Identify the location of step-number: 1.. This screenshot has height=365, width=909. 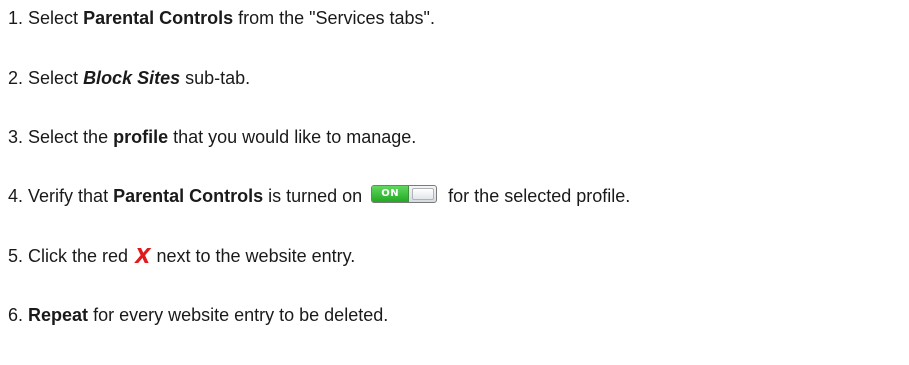
(16, 18).